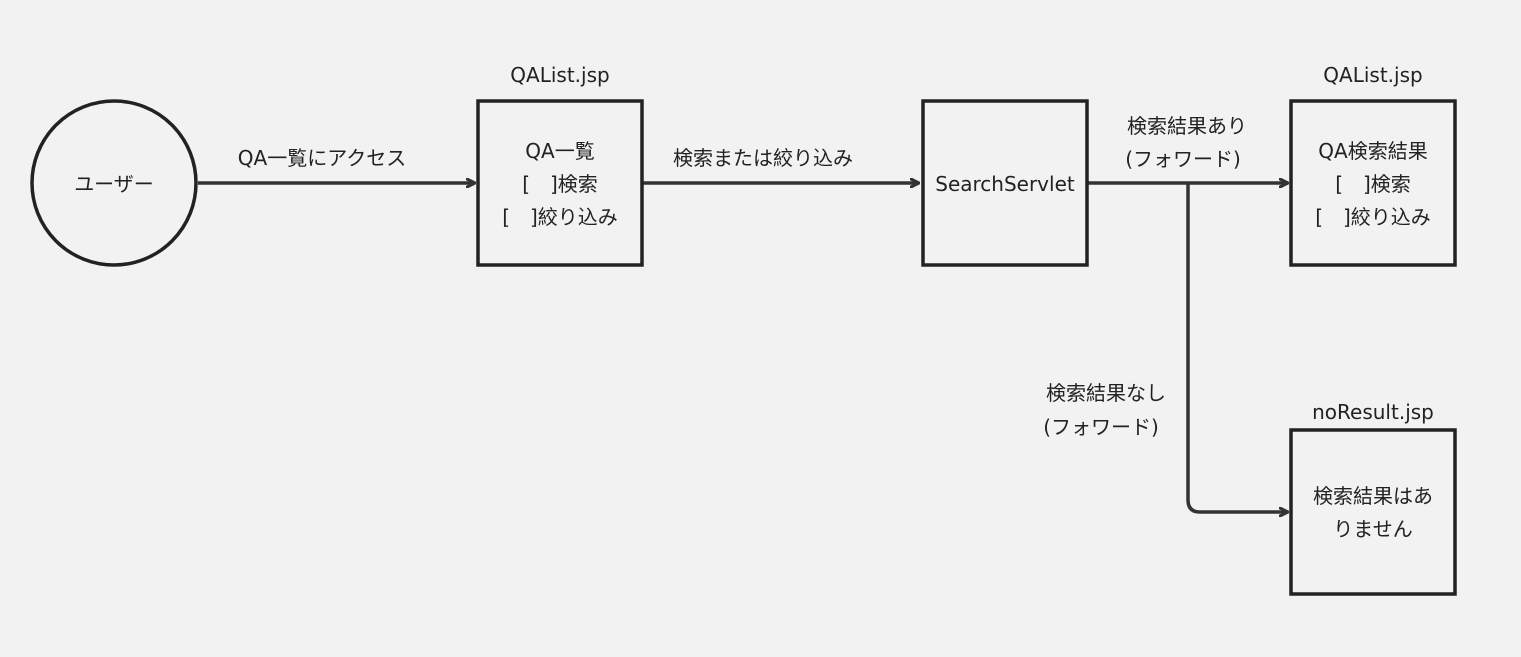 Image resolution: width=1521 pixels, height=657 pixels. I want to click on search-servlet-label: SearchServlet, so click(1005, 184).